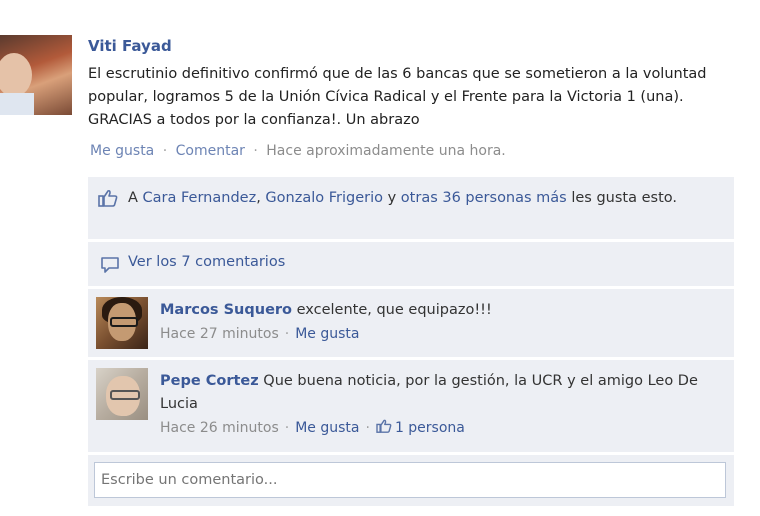 This screenshot has height=516, width=760. I want to click on likes-connector: y, so click(392, 198).